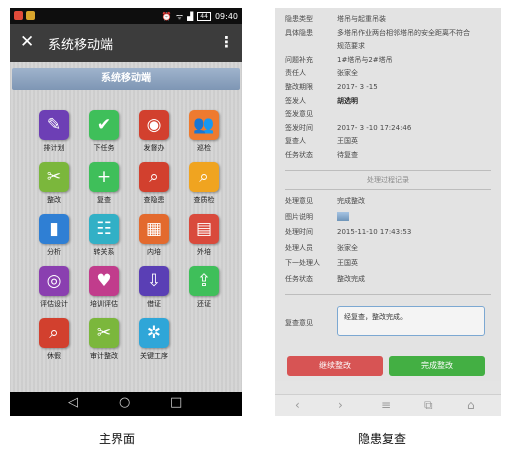 Image resolution: width=511 pixels, height=456 pixels. What do you see at coordinates (351, 46) in the screenshot?
I see `detail-value: 规范要求` at bounding box center [351, 46].